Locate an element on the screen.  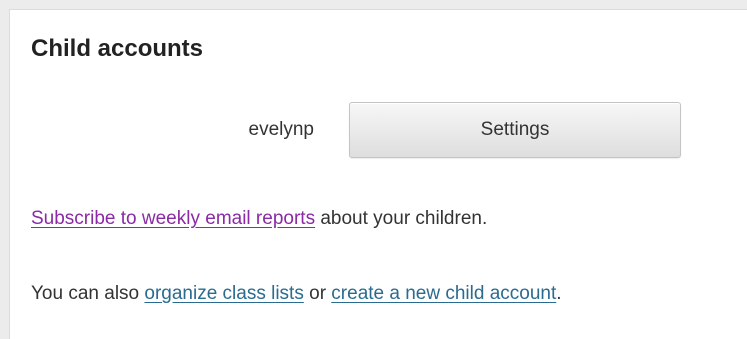
also-suffix: . is located at coordinates (559, 293).